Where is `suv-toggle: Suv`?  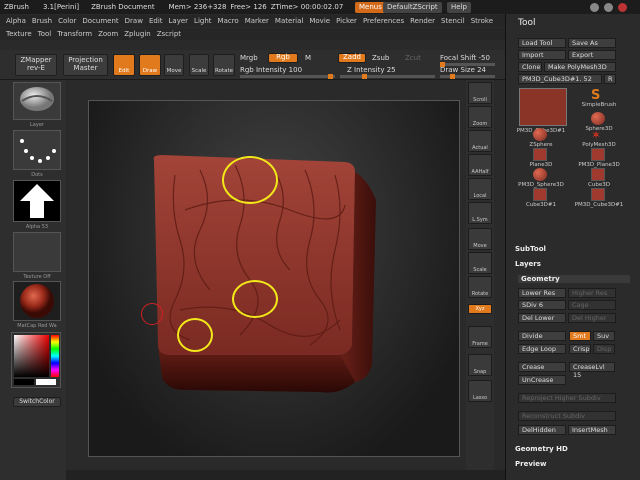 suv-toggle: Suv is located at coordinates (604, 336).